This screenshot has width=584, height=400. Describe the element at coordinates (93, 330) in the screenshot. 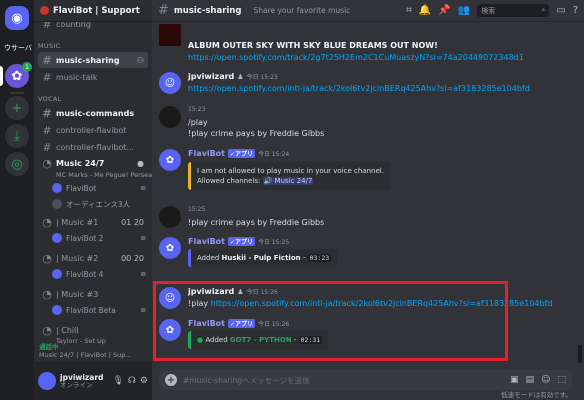

I see `voice-channel-chill: ◔ | Chill` at that location.